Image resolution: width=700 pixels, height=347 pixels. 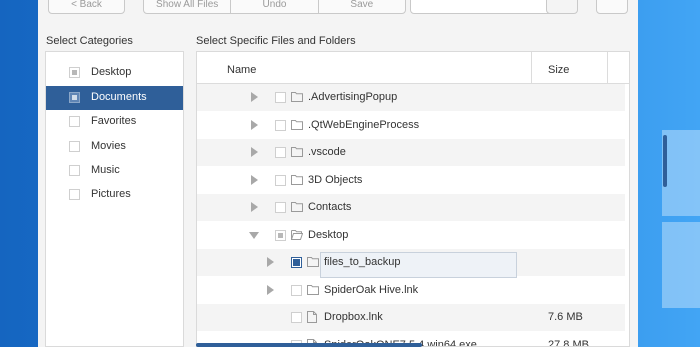 What do you see at coordinates (330, 207) in the screenshot?
I see `file-name: Contacts` at bounding box center [330, 207].